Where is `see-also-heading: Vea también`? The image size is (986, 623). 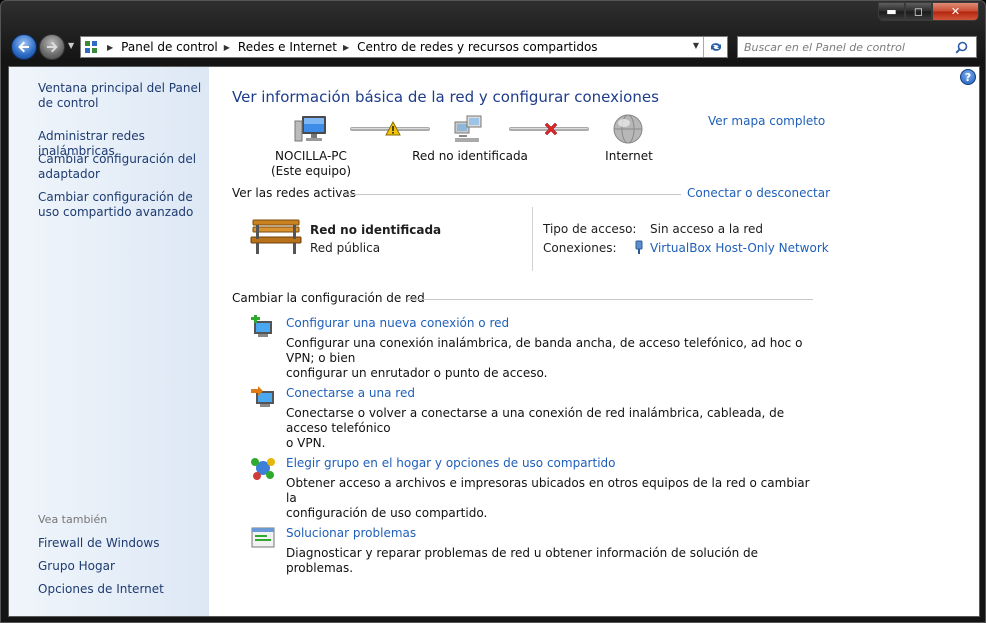 see-also-heading: Vea también is located at coordinates (73, 519).